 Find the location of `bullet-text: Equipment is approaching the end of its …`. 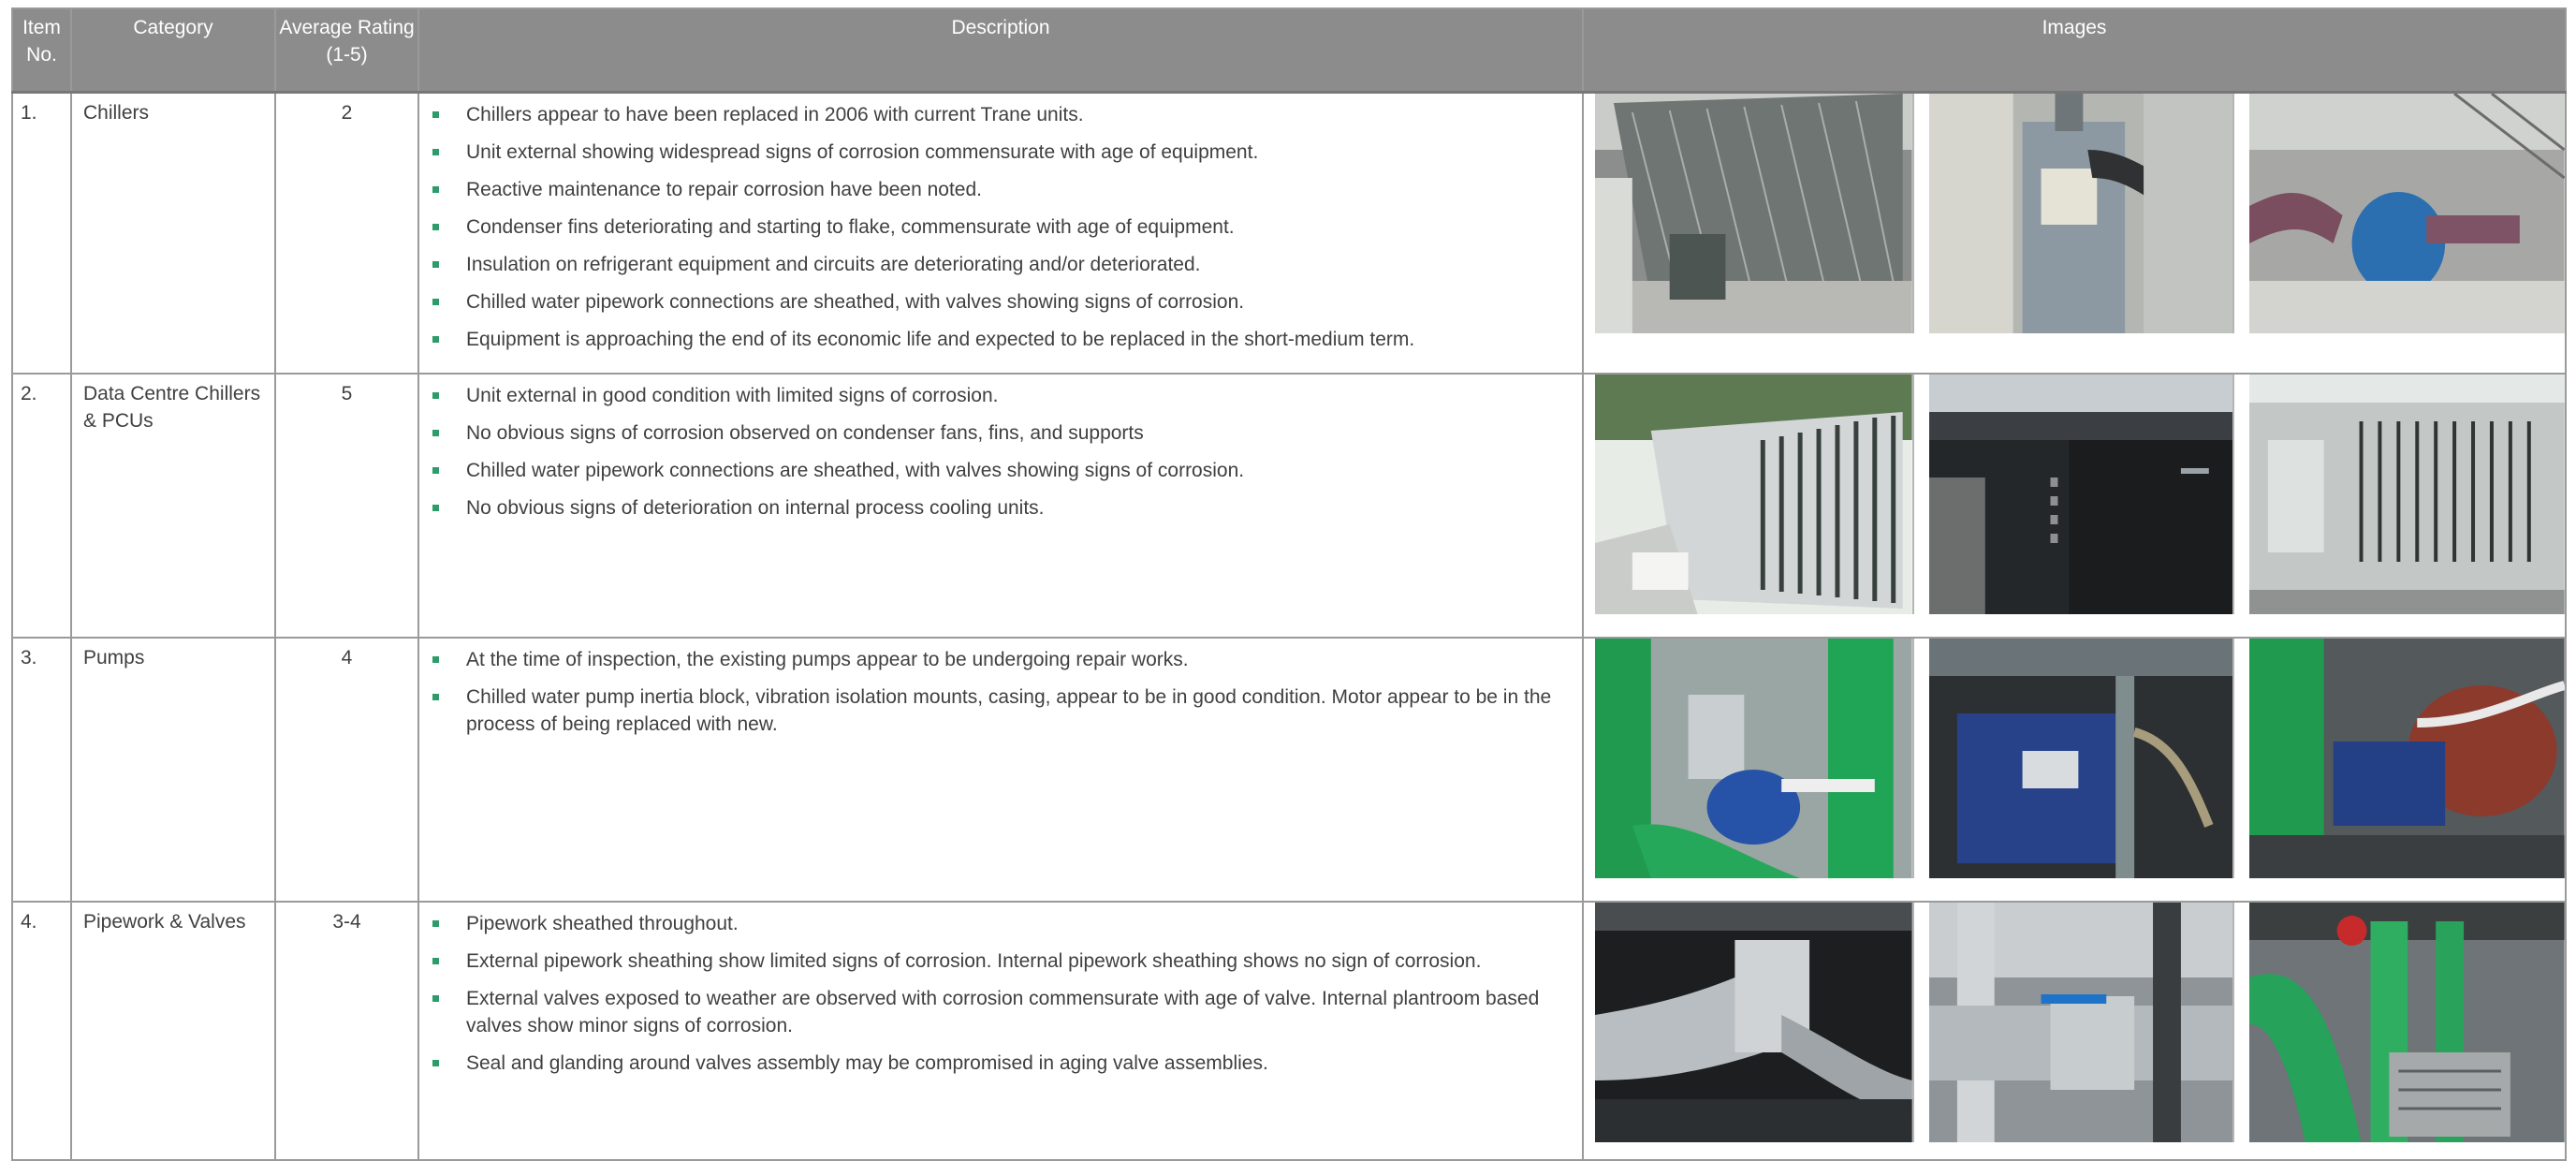

bullet-text: Equipment is approaching the end of its … is located at coordinates (940, 339).